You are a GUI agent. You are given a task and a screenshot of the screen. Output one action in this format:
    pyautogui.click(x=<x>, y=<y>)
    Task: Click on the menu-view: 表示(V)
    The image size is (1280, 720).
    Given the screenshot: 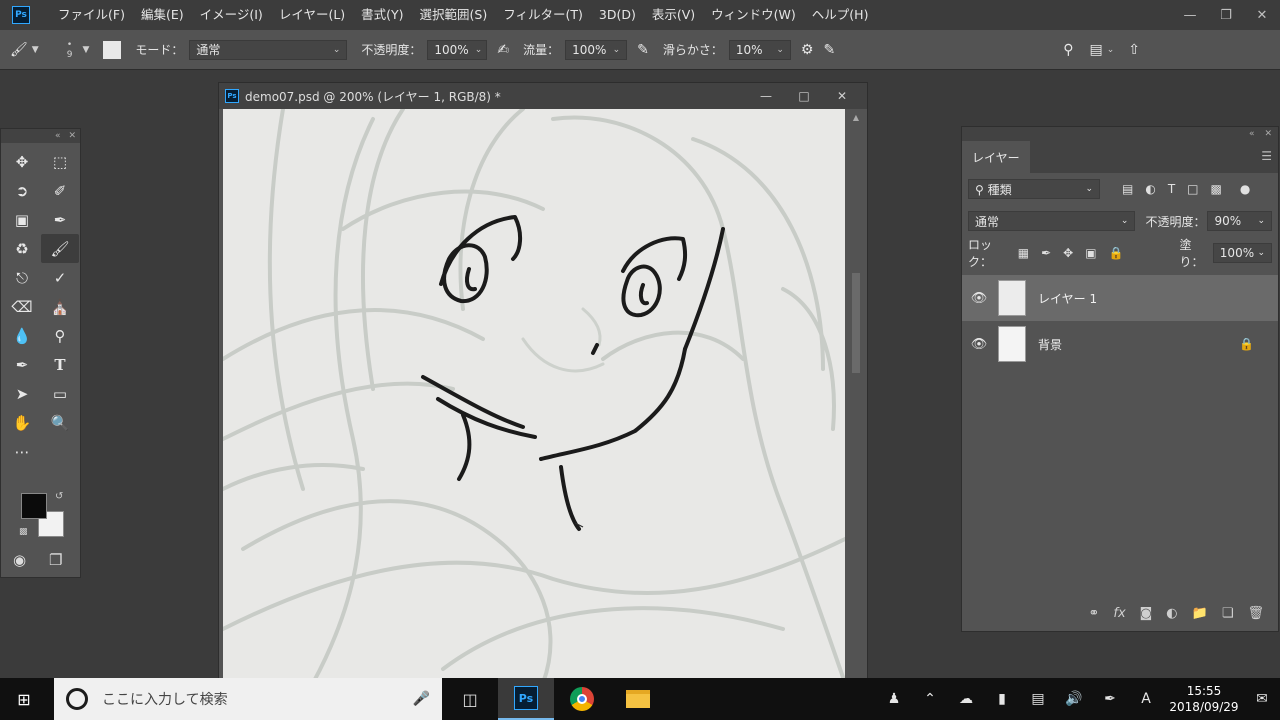 What is the action you would take?
    pyautogui.click(x=673, y=15)
    